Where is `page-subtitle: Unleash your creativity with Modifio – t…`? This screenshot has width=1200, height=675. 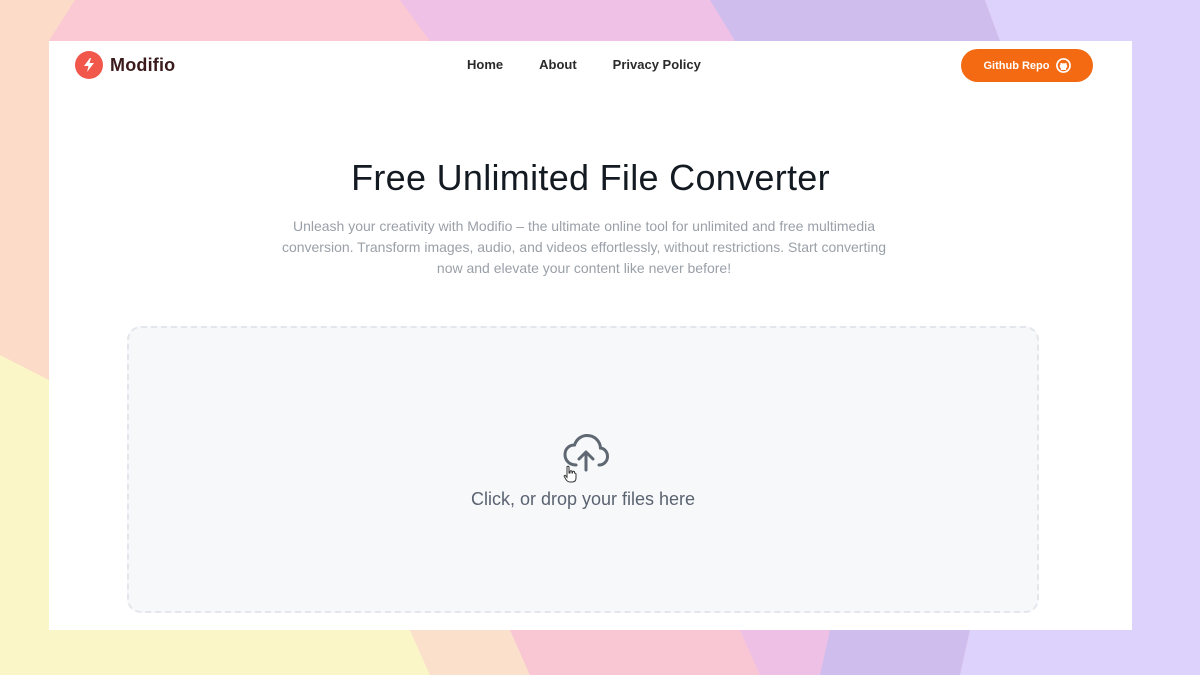 page-subtitle: Unleash your creativity with Modifio – t… is located at coordinates (584, 247).